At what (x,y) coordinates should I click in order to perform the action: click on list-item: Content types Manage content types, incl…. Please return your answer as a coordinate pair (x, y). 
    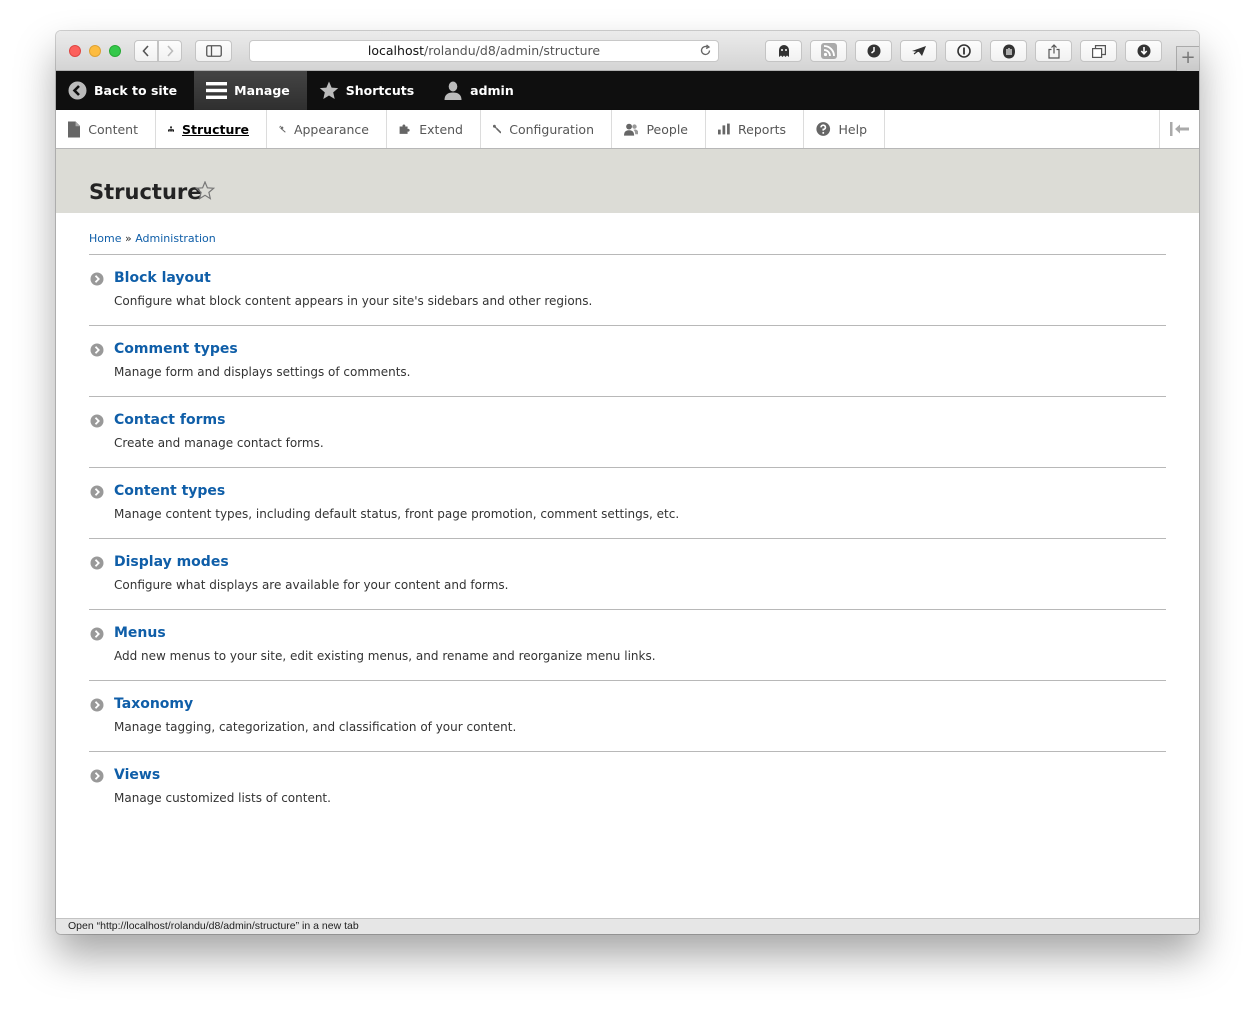
    Looking at the image, I should click on (627, 503).